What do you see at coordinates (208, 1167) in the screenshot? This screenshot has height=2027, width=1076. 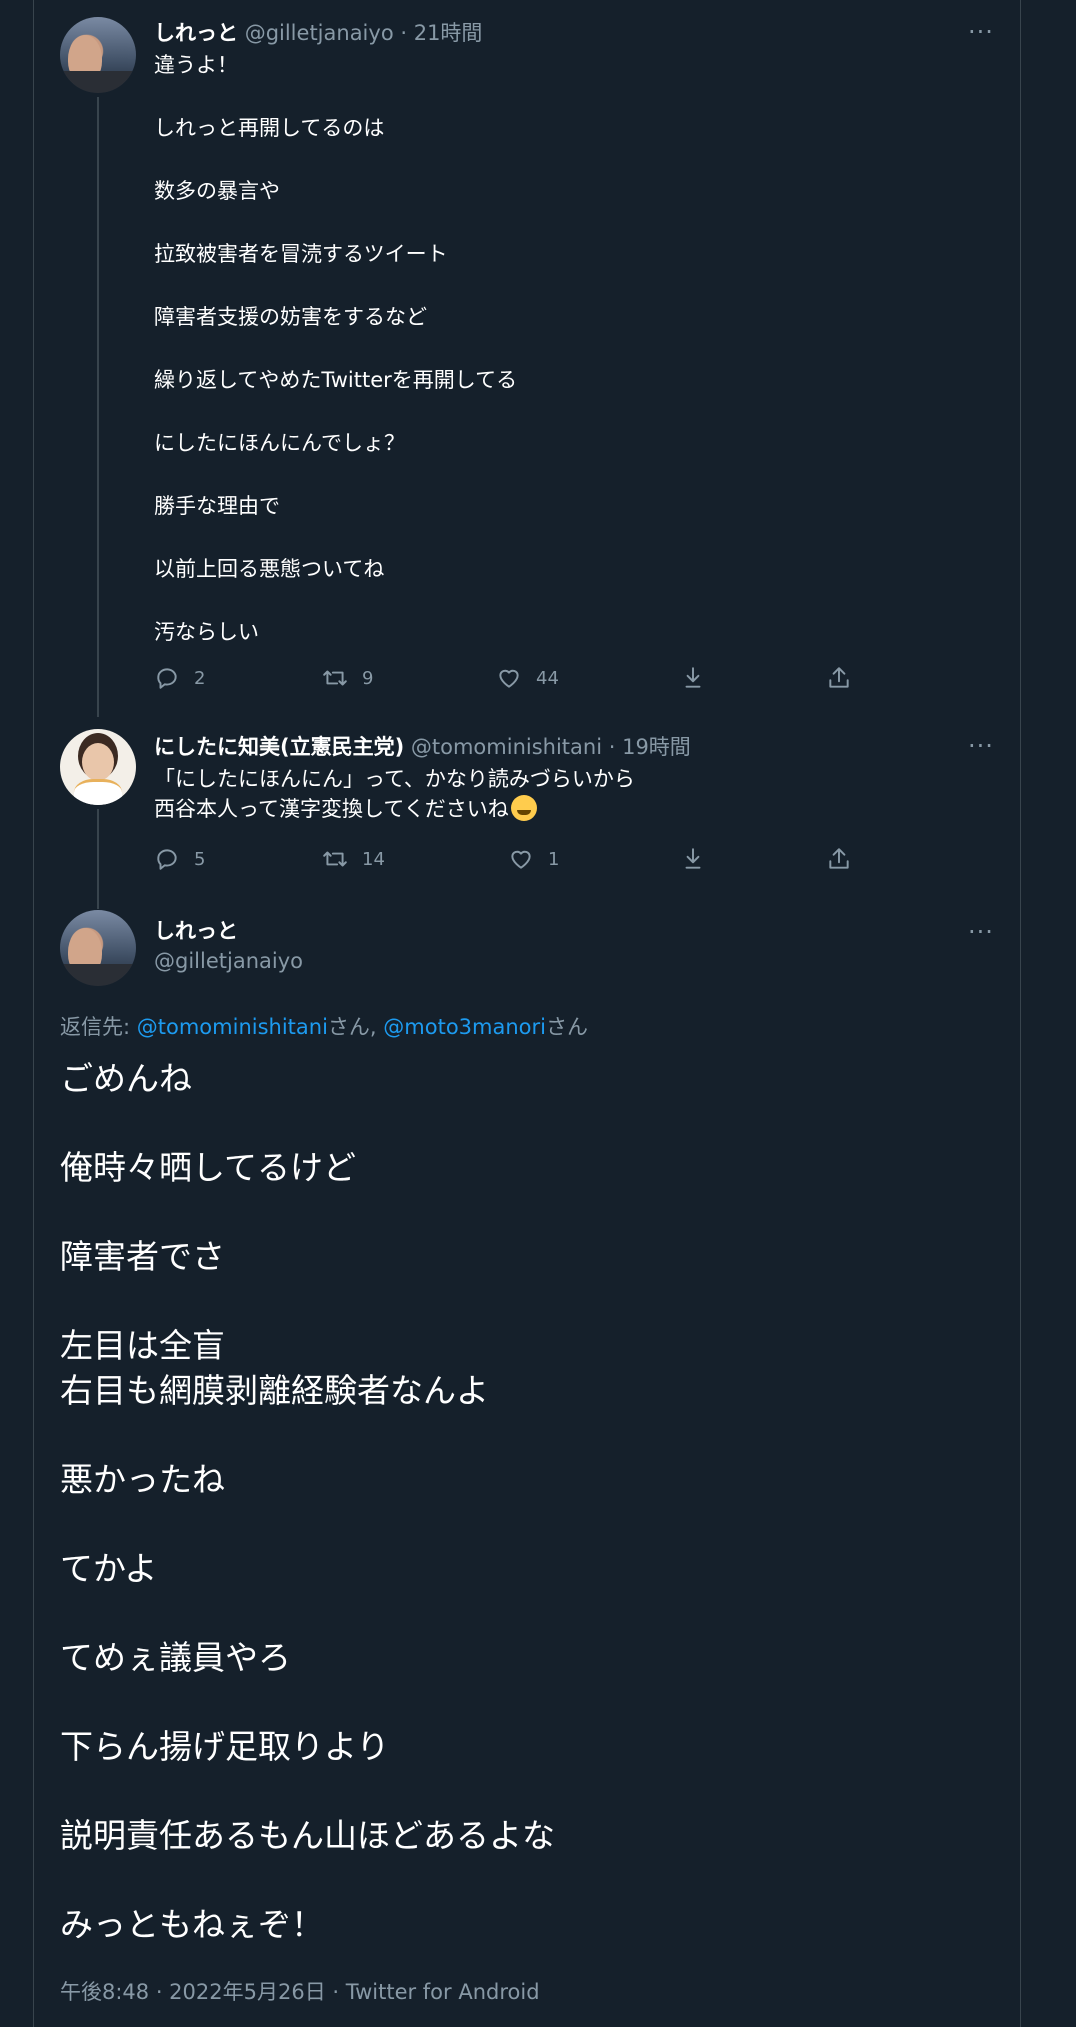 I see `tweet-paragraph: 俺時々晒してるけど` at bounding box center [208, 1167].